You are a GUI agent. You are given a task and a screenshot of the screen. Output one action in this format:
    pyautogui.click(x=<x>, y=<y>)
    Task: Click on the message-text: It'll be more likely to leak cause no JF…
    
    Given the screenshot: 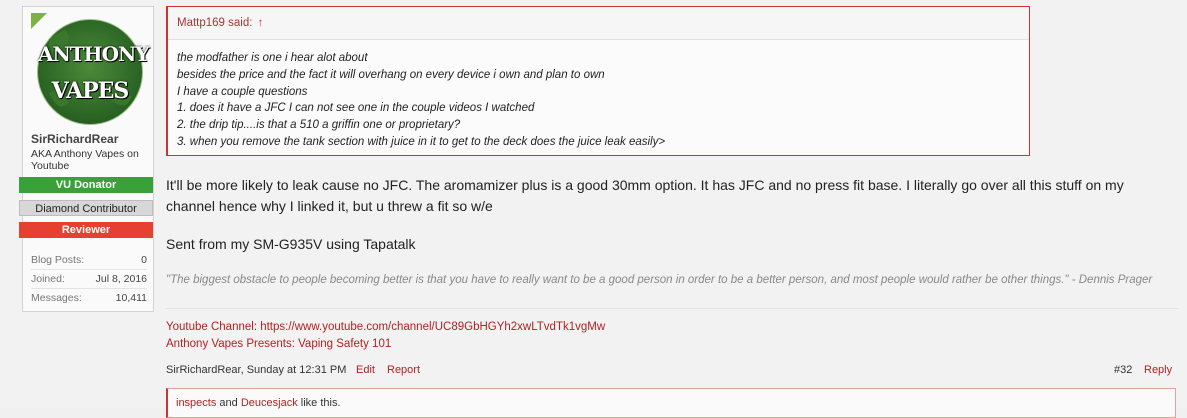 What is the action you would take?
    pyautogui.click(x=645, y=195)
    